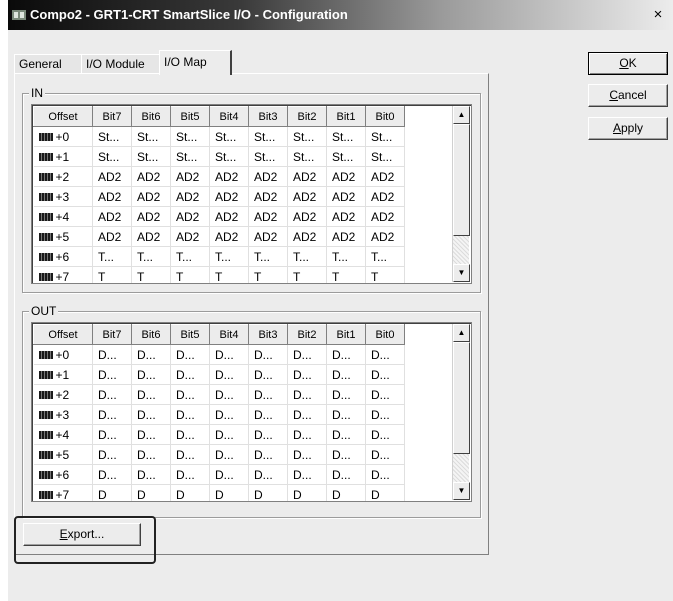  What do you see at coordinates (112, 116) in the screenshot?
I see `column-header: Bit7` at bounding box center [112, 116].